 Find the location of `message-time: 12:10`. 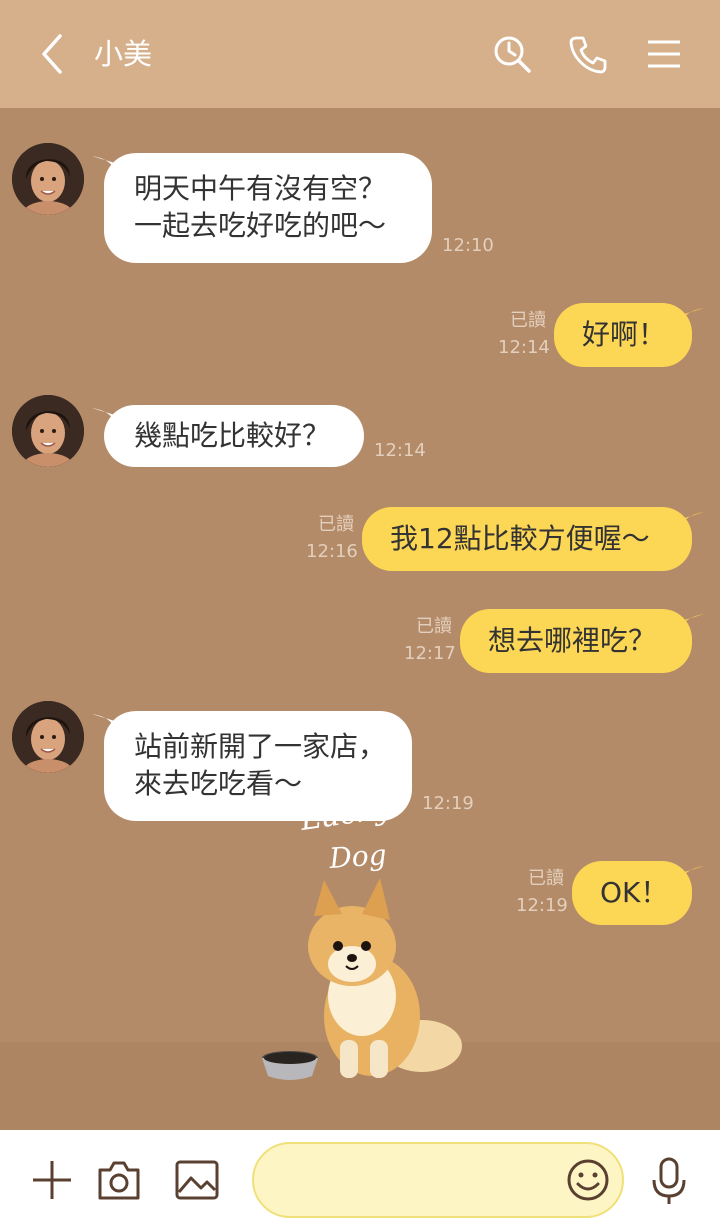

message-time: 12:10 is located at coordinates (468, 245).